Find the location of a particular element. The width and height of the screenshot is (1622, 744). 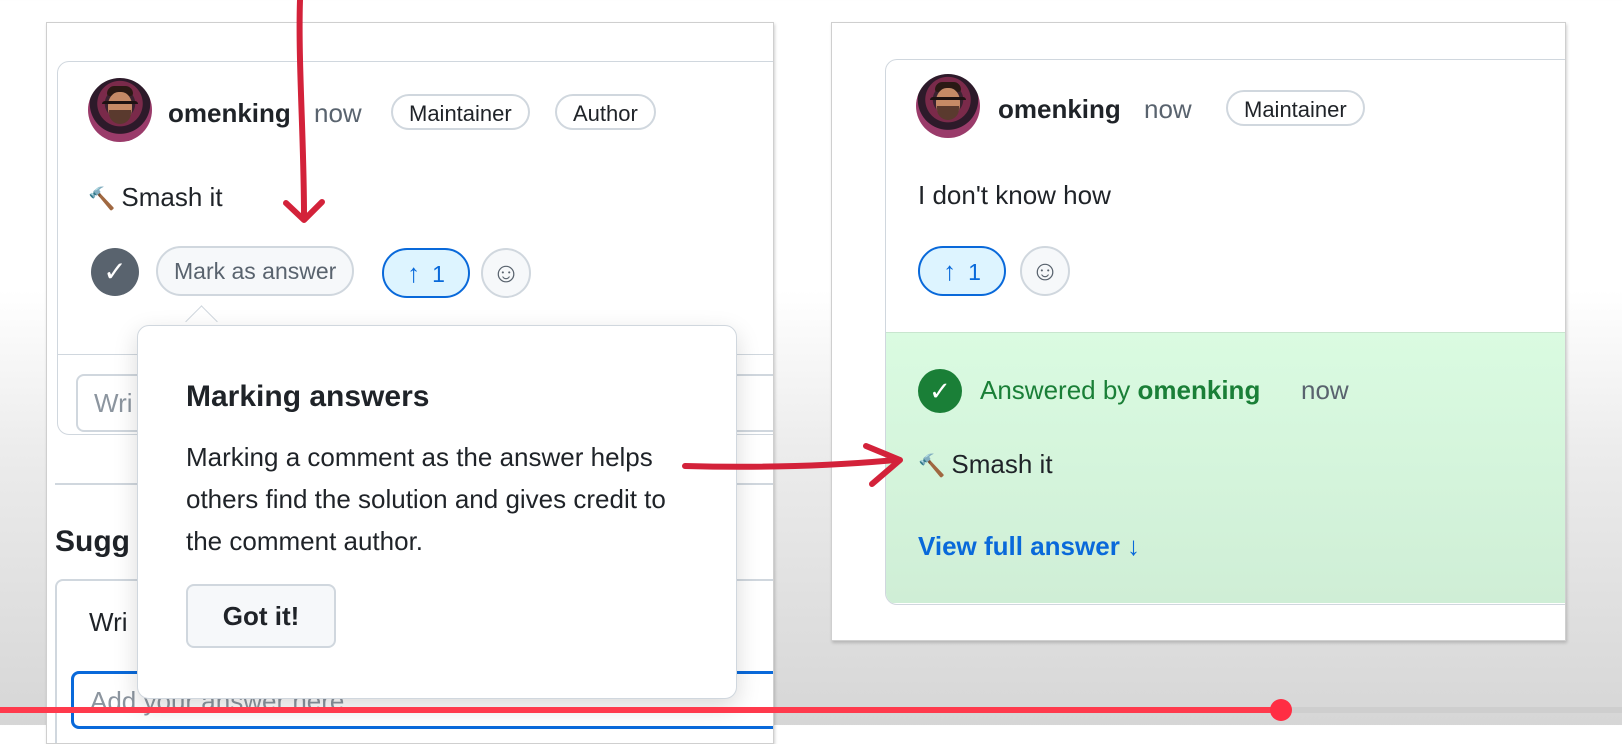

write-tab: Wri is located at coordinates (108, 622).